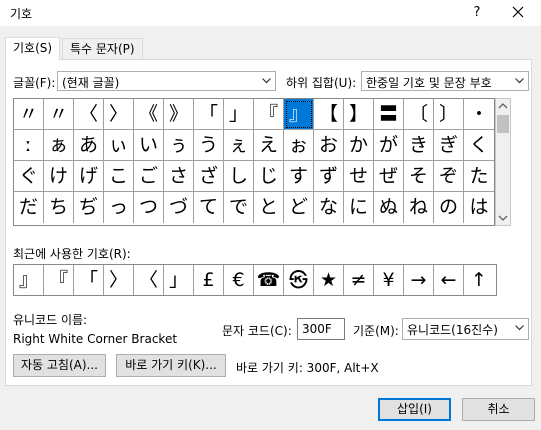  What do you see at coordinates (518, 13) in the screenshot?
I see `close-button` at bounding box center [518, 13].